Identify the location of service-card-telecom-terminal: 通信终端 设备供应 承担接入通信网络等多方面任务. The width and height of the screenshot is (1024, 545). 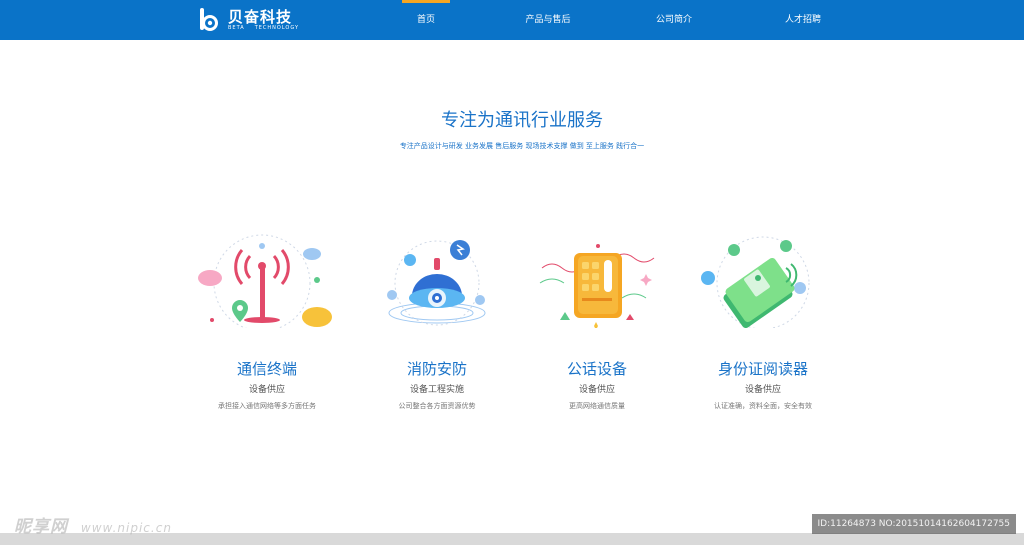
(267, 319).